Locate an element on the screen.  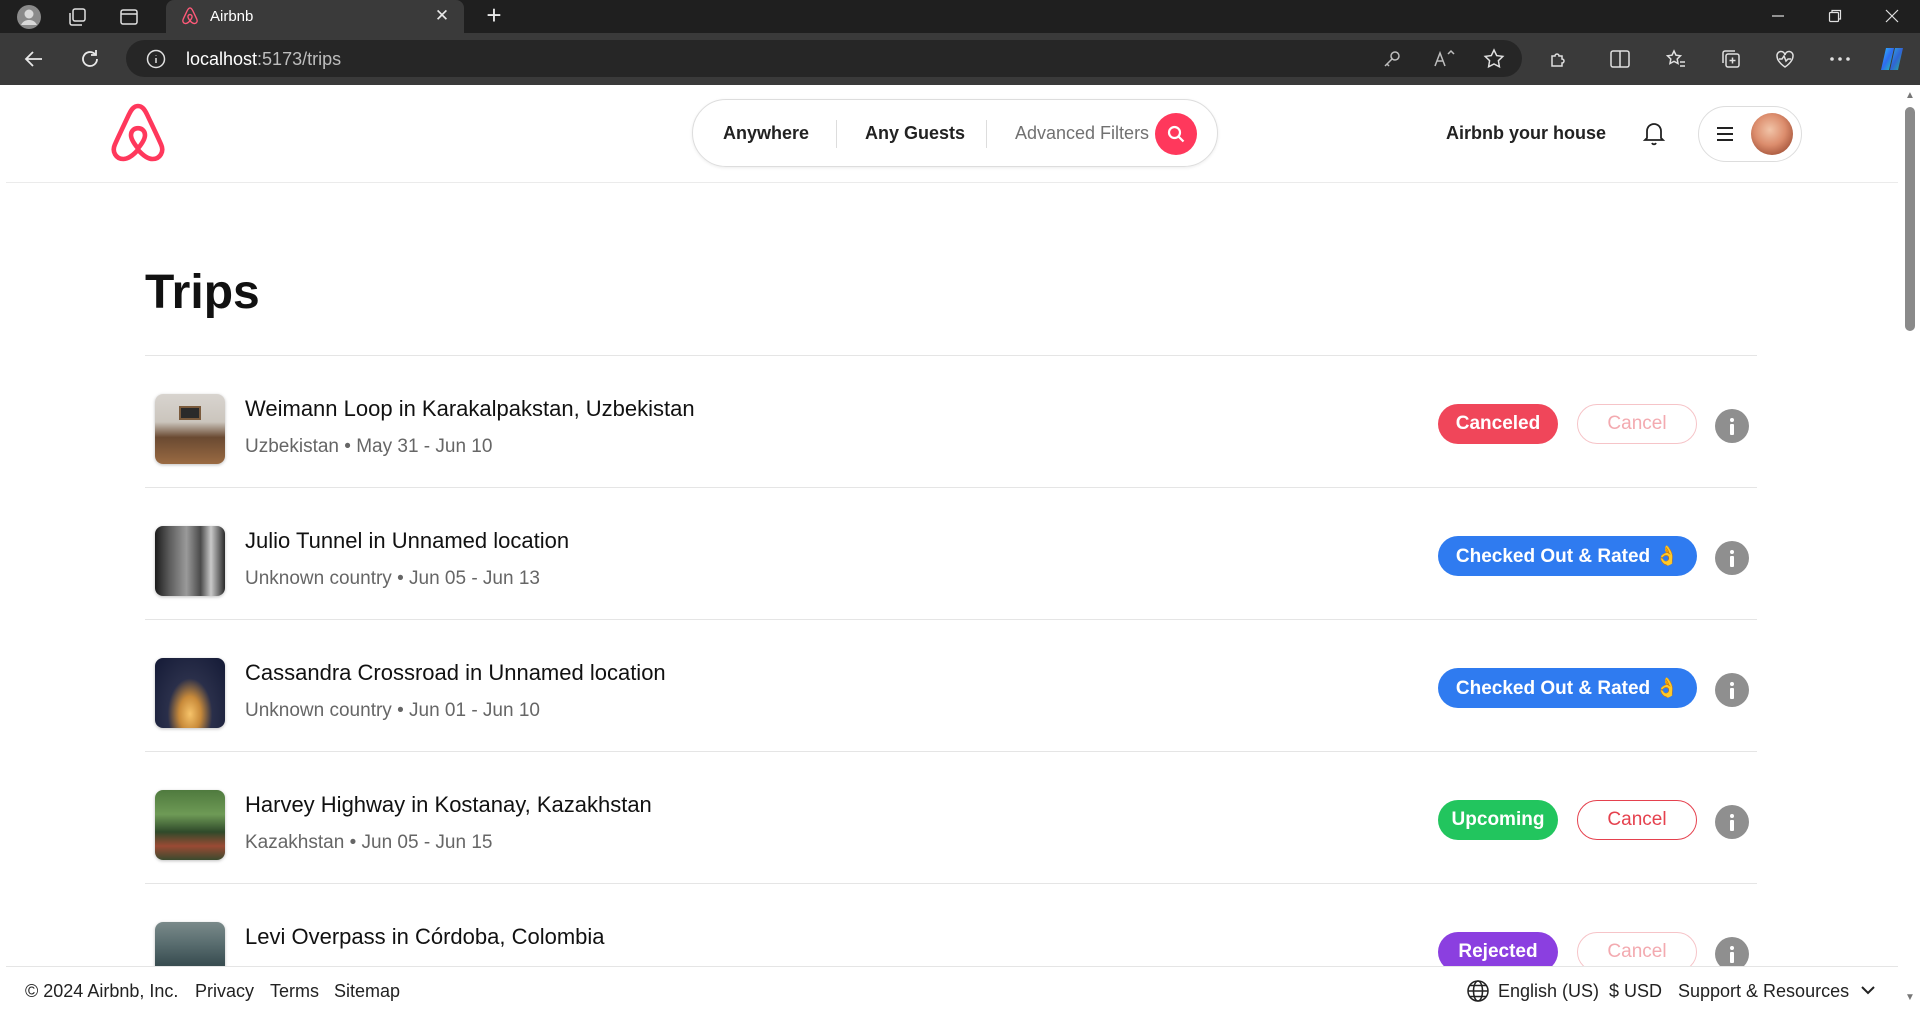
browser-tab-bar: Airbnb ✕ + is located at coordinates (960, 16).